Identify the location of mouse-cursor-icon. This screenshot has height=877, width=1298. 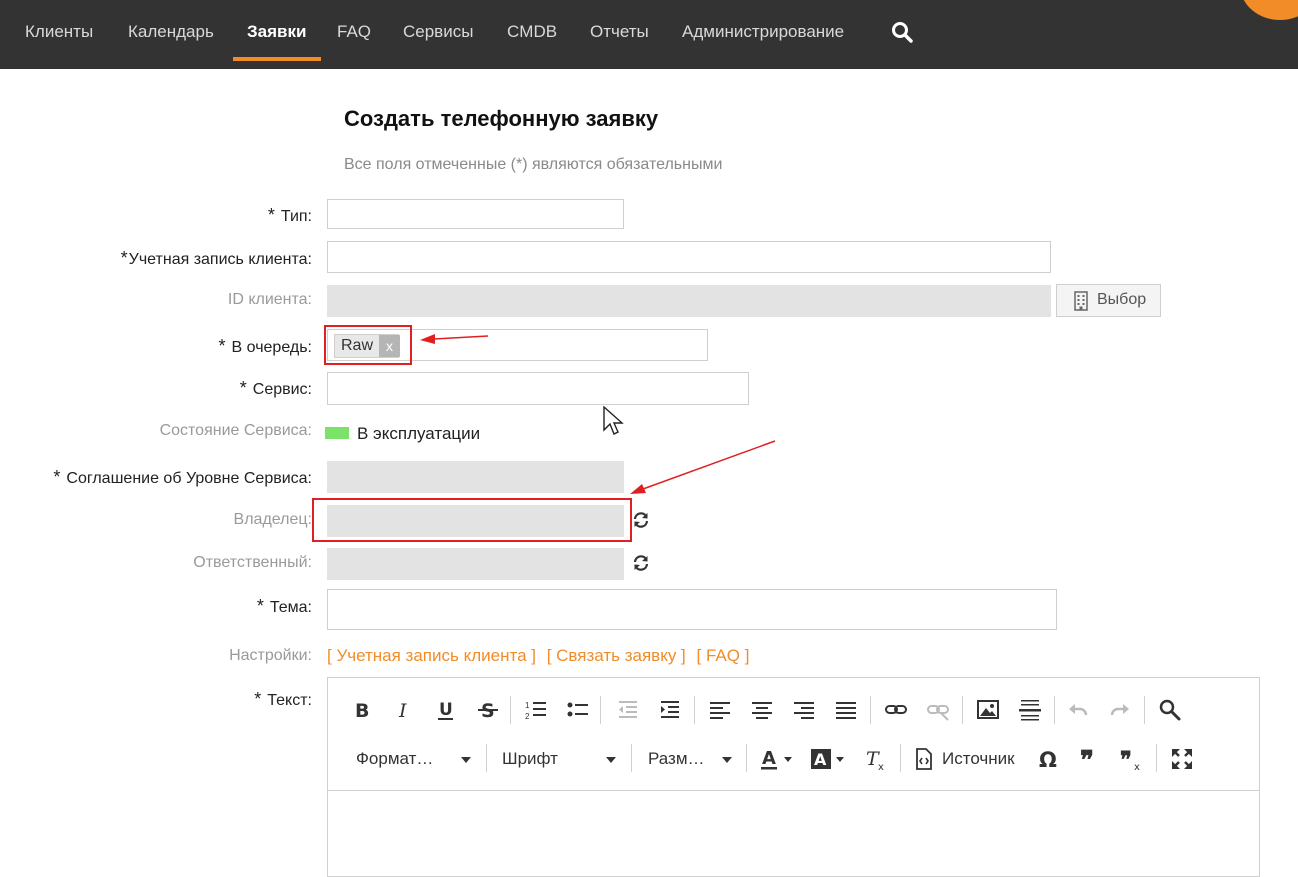
(613, 420).